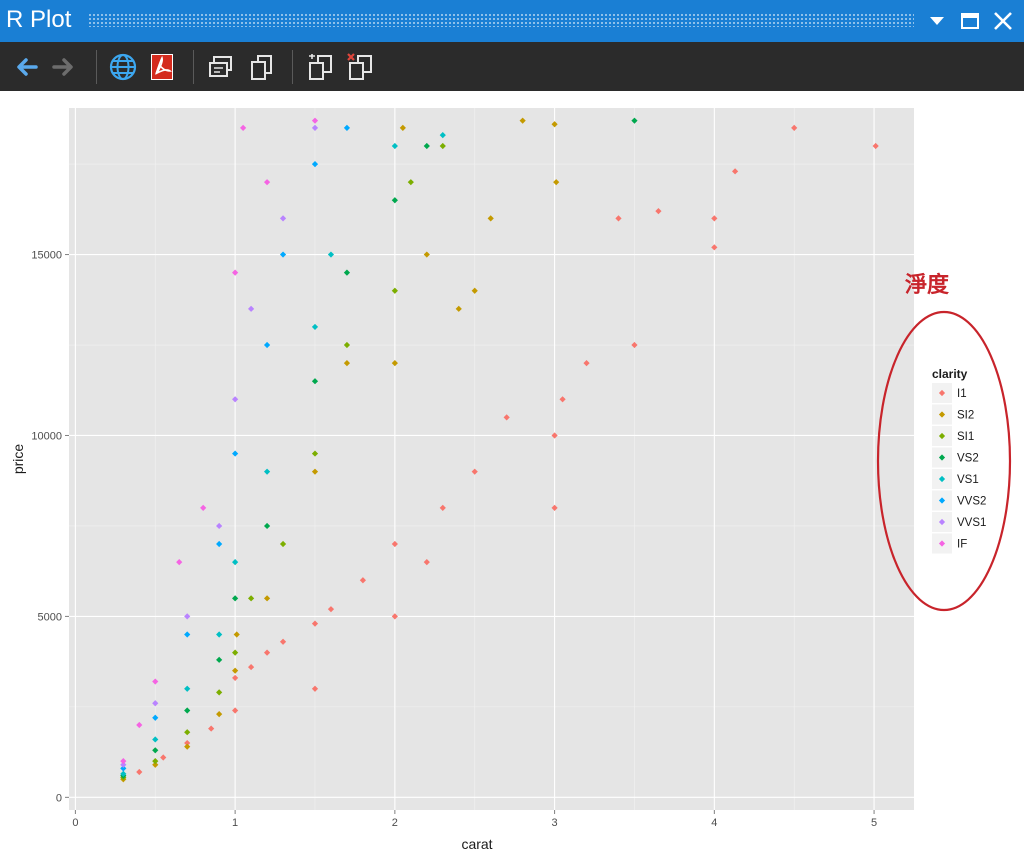 The width and height of the screenshot is (1024, 868). Describe the element at coordinates (965, 437) in the screenshot. I see `legend-label: SI1` at that location.